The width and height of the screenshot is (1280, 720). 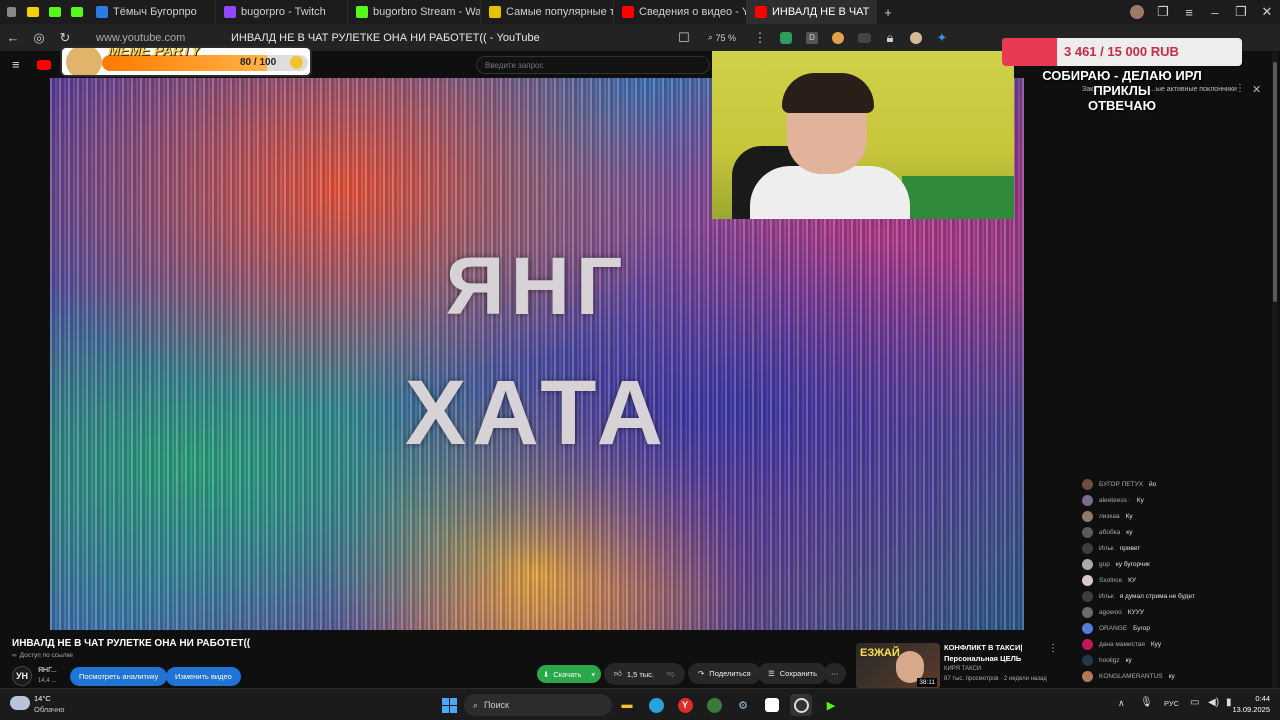 I want to click on person-hair, so click(x=828, y=93).